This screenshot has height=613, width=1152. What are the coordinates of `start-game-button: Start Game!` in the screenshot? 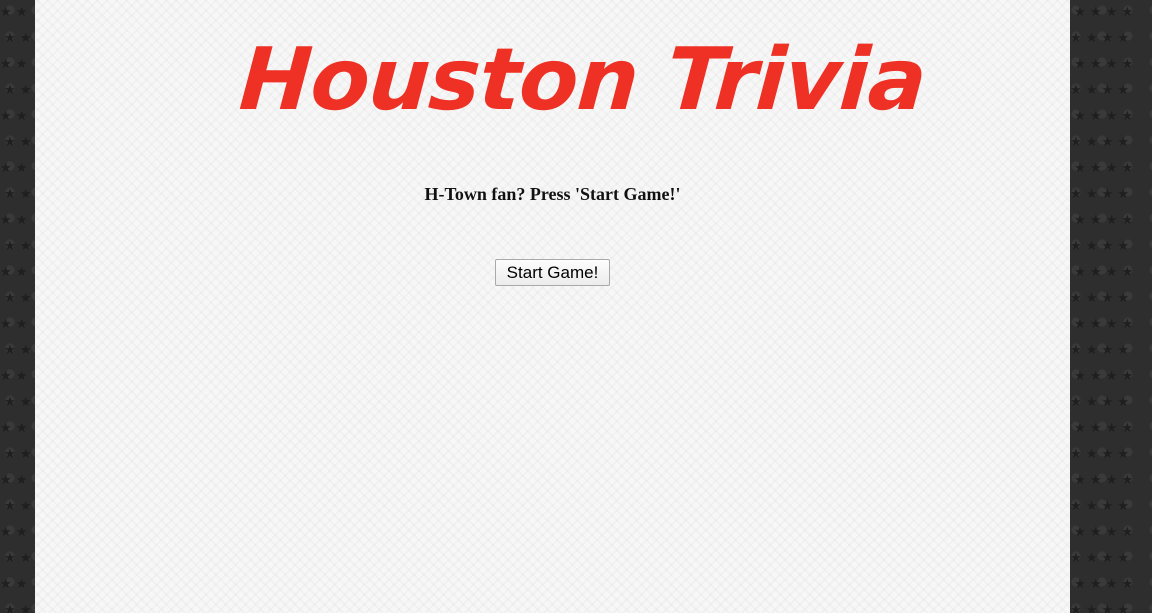 It's located at (552, 272).